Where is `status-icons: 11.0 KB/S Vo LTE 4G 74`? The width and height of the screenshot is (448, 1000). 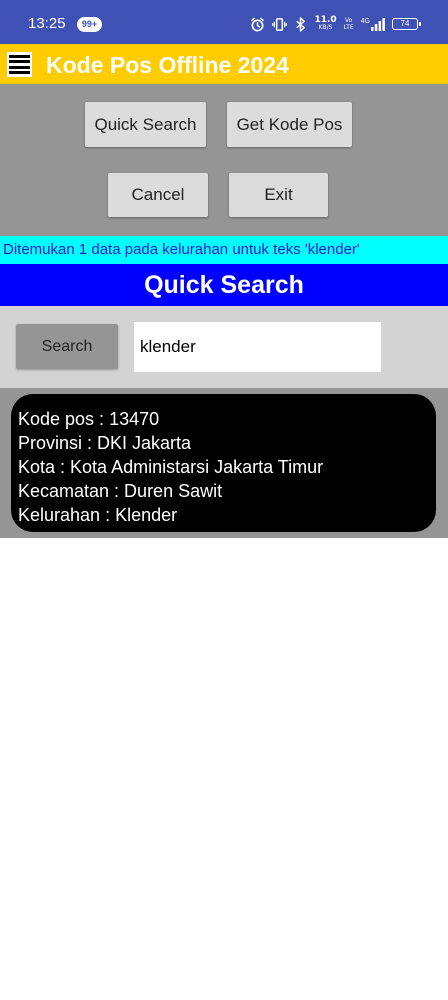 status-icons: 11.0 KB/S Vo LTE 4G 74 is located at coordinates (335, 24).